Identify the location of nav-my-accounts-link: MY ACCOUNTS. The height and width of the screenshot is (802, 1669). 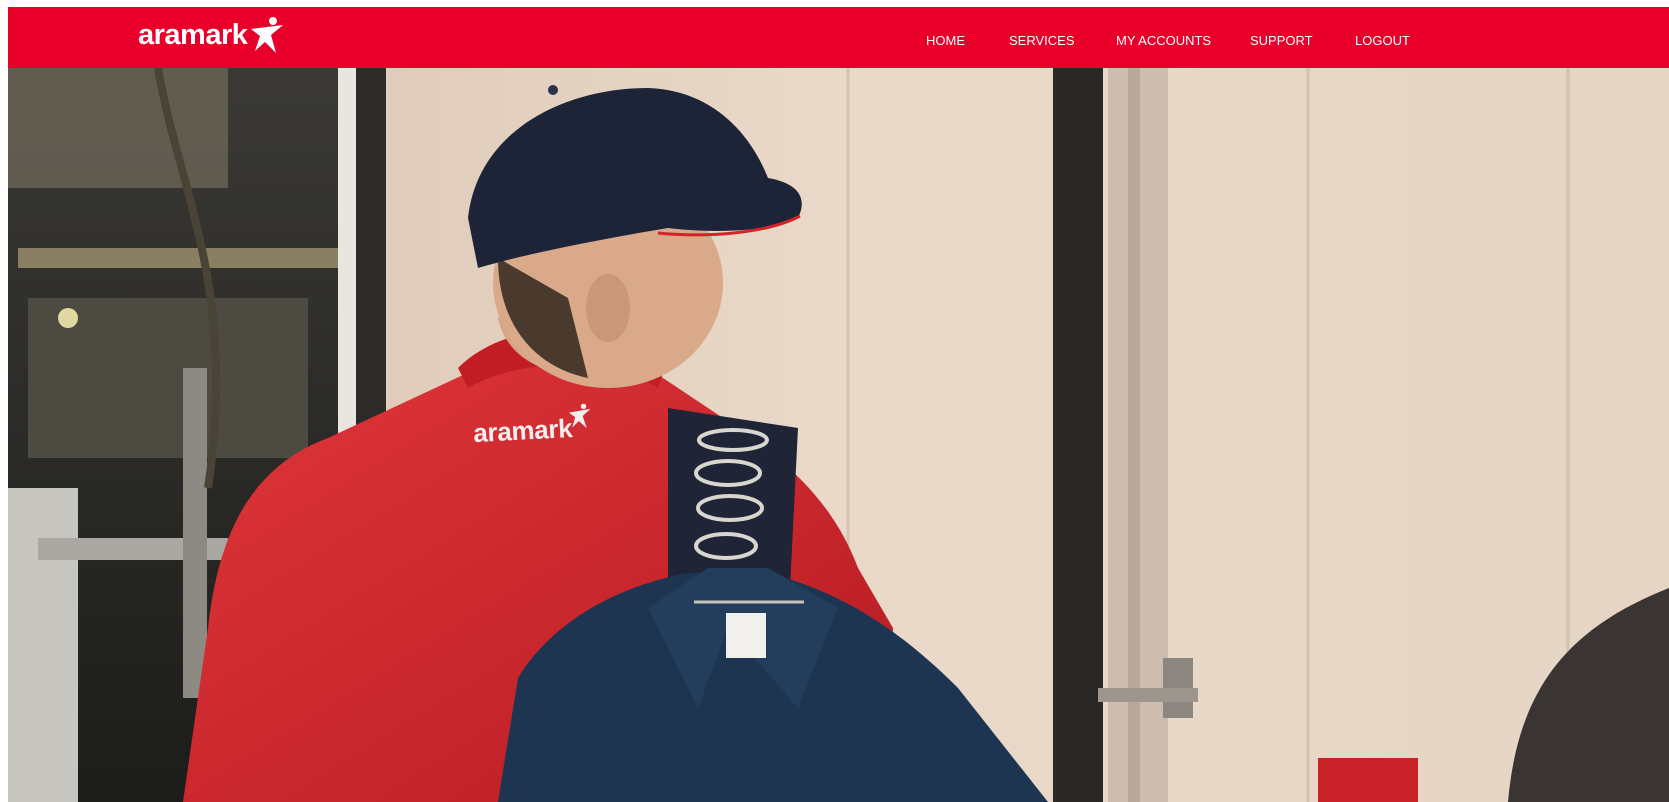
(1163, 40).